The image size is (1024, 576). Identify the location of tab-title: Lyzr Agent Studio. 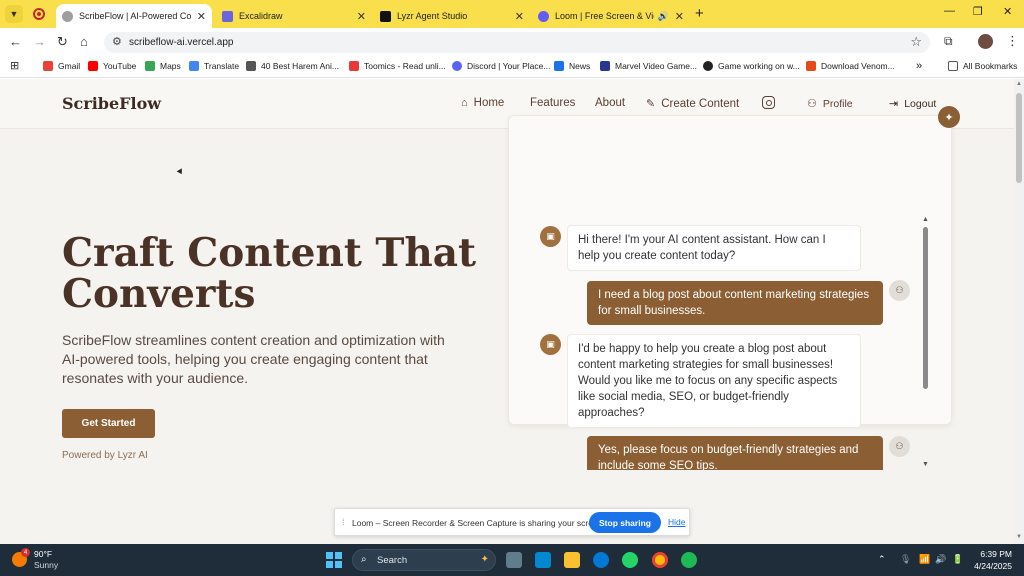
(432, 16).